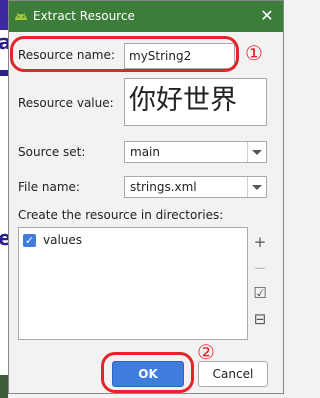  Describe the element at coordinates (260, 242) in the screenshot. I see `plus-icon: +` at that location.